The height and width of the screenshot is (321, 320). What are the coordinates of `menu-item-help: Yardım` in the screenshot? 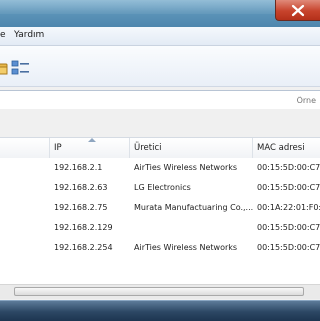 It's located at (29, 35).